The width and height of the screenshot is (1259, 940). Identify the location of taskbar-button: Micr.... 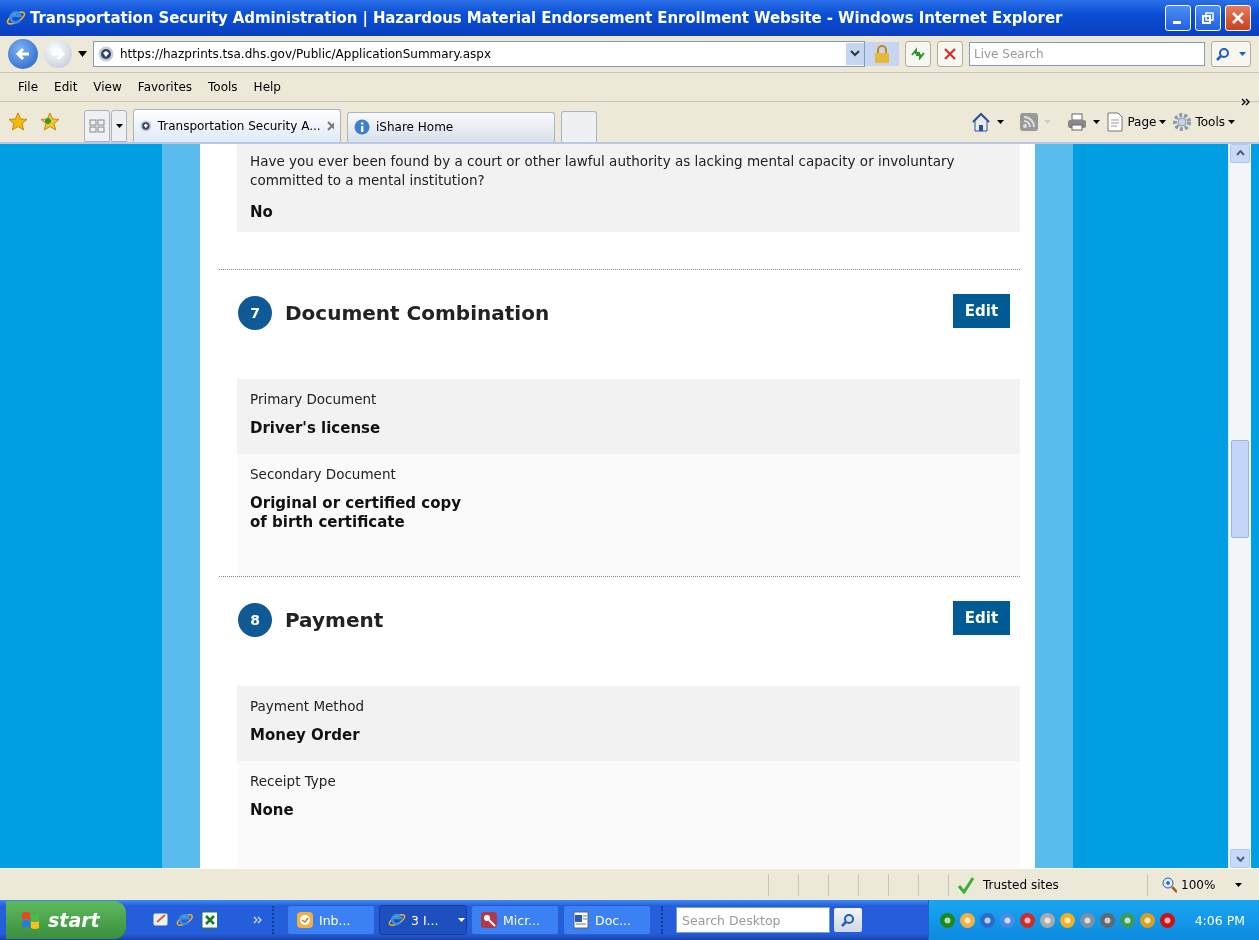
(515, 920).